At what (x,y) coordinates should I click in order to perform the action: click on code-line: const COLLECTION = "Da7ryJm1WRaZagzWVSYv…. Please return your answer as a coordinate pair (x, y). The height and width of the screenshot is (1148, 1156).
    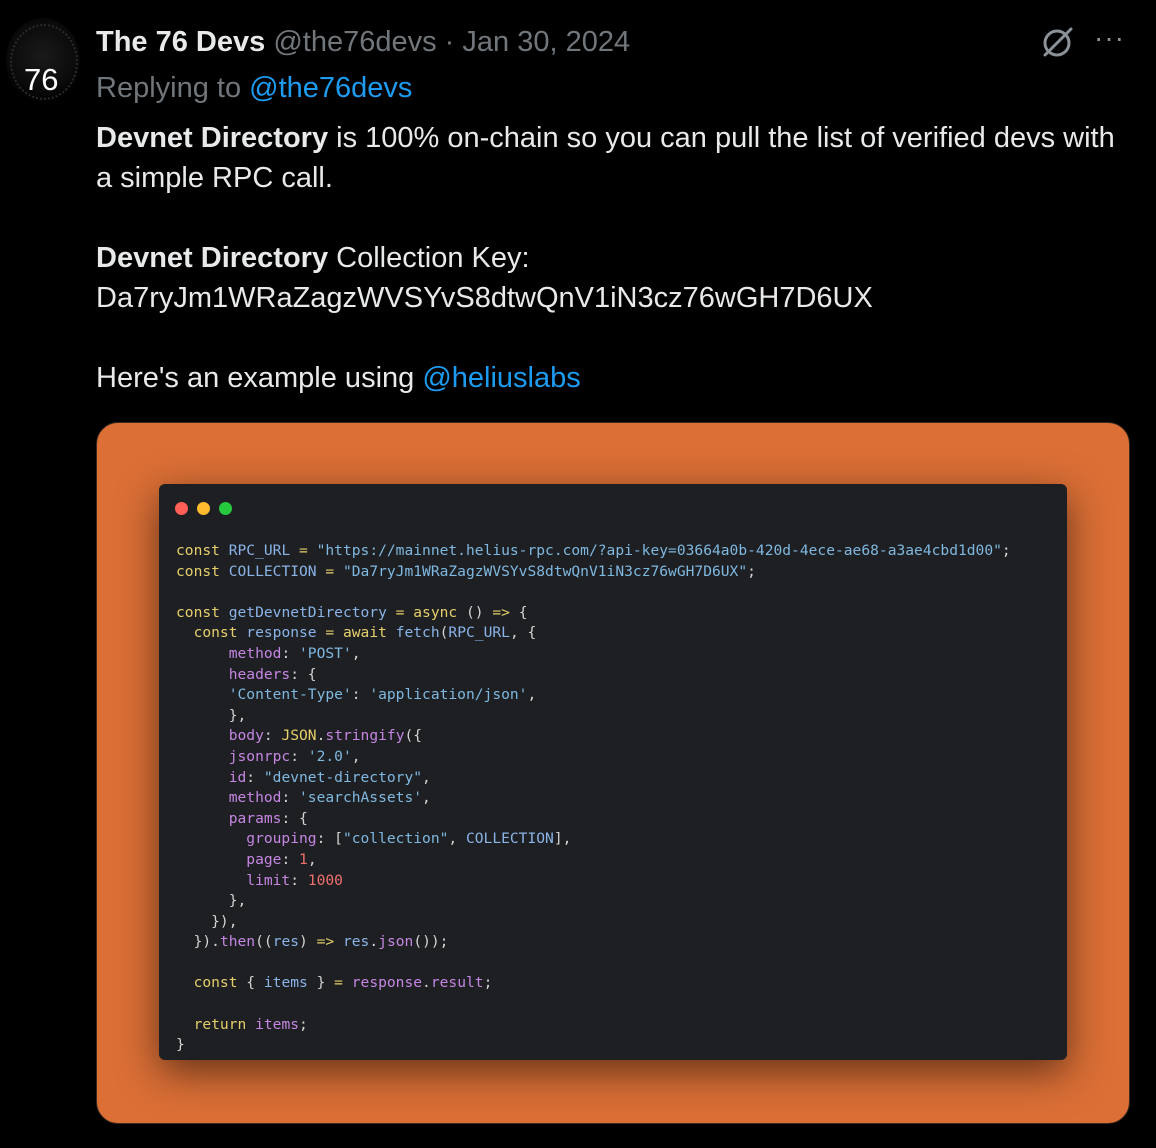
    Looking at the image, I should click on (466, 571).